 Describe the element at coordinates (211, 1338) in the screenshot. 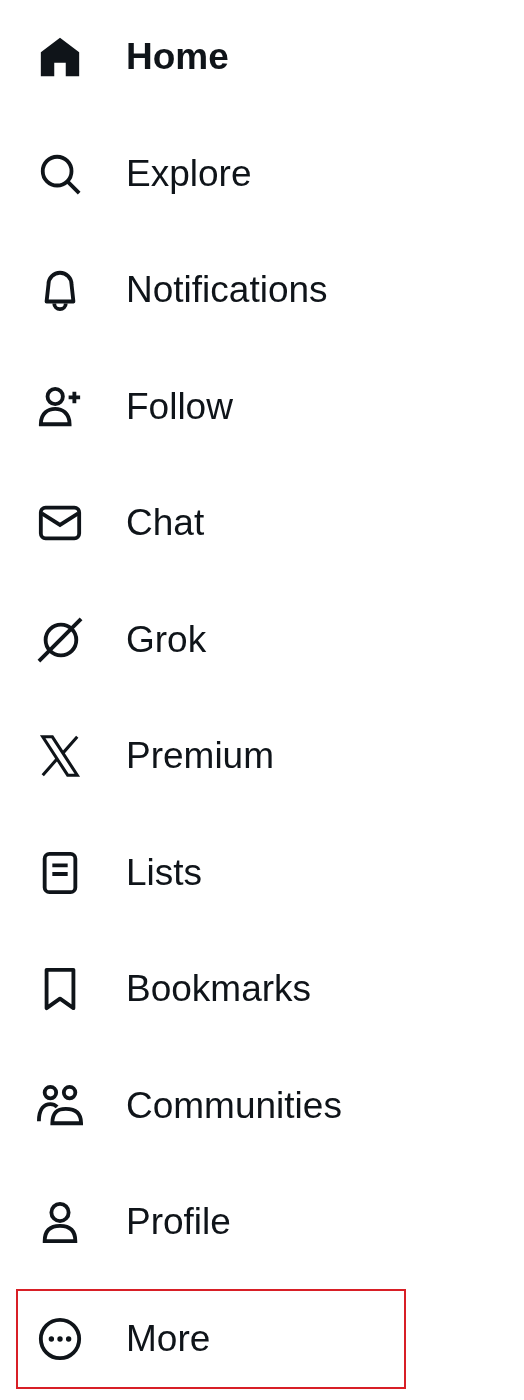

I see `nav-item: More` at that location.